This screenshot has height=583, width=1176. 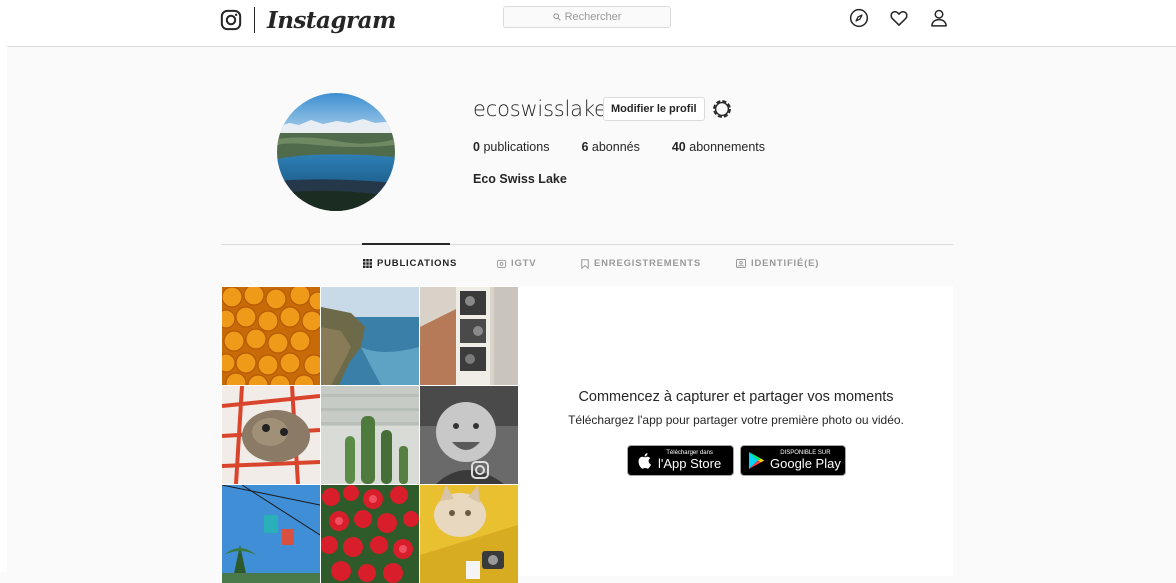 What do you see at coordinates (336, 152) in the screenshot?
I see `profile-avatar` at bounding box center [336, 152].